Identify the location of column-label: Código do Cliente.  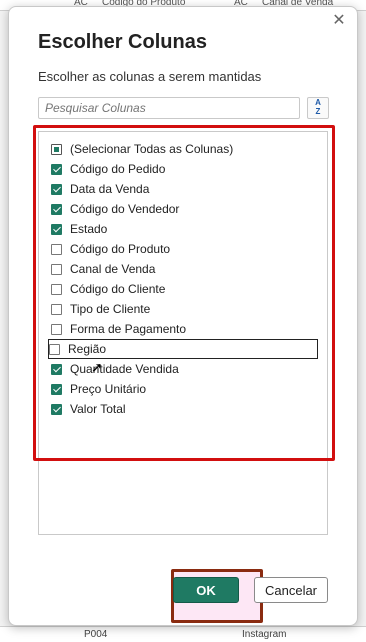
(118, 289).